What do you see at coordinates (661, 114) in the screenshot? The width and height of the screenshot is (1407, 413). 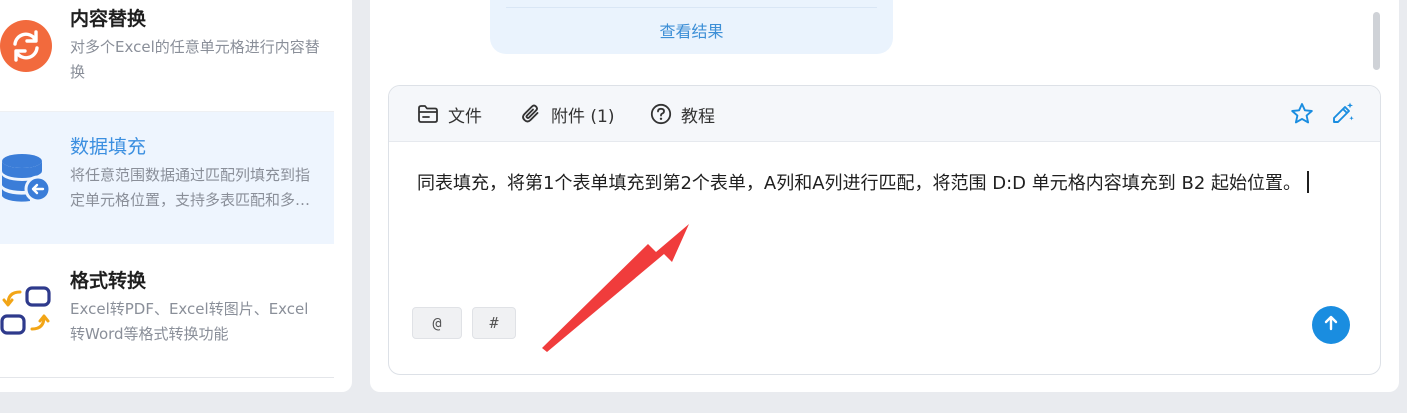 I see `help-circle-icon` at bounding box center [661, 114].